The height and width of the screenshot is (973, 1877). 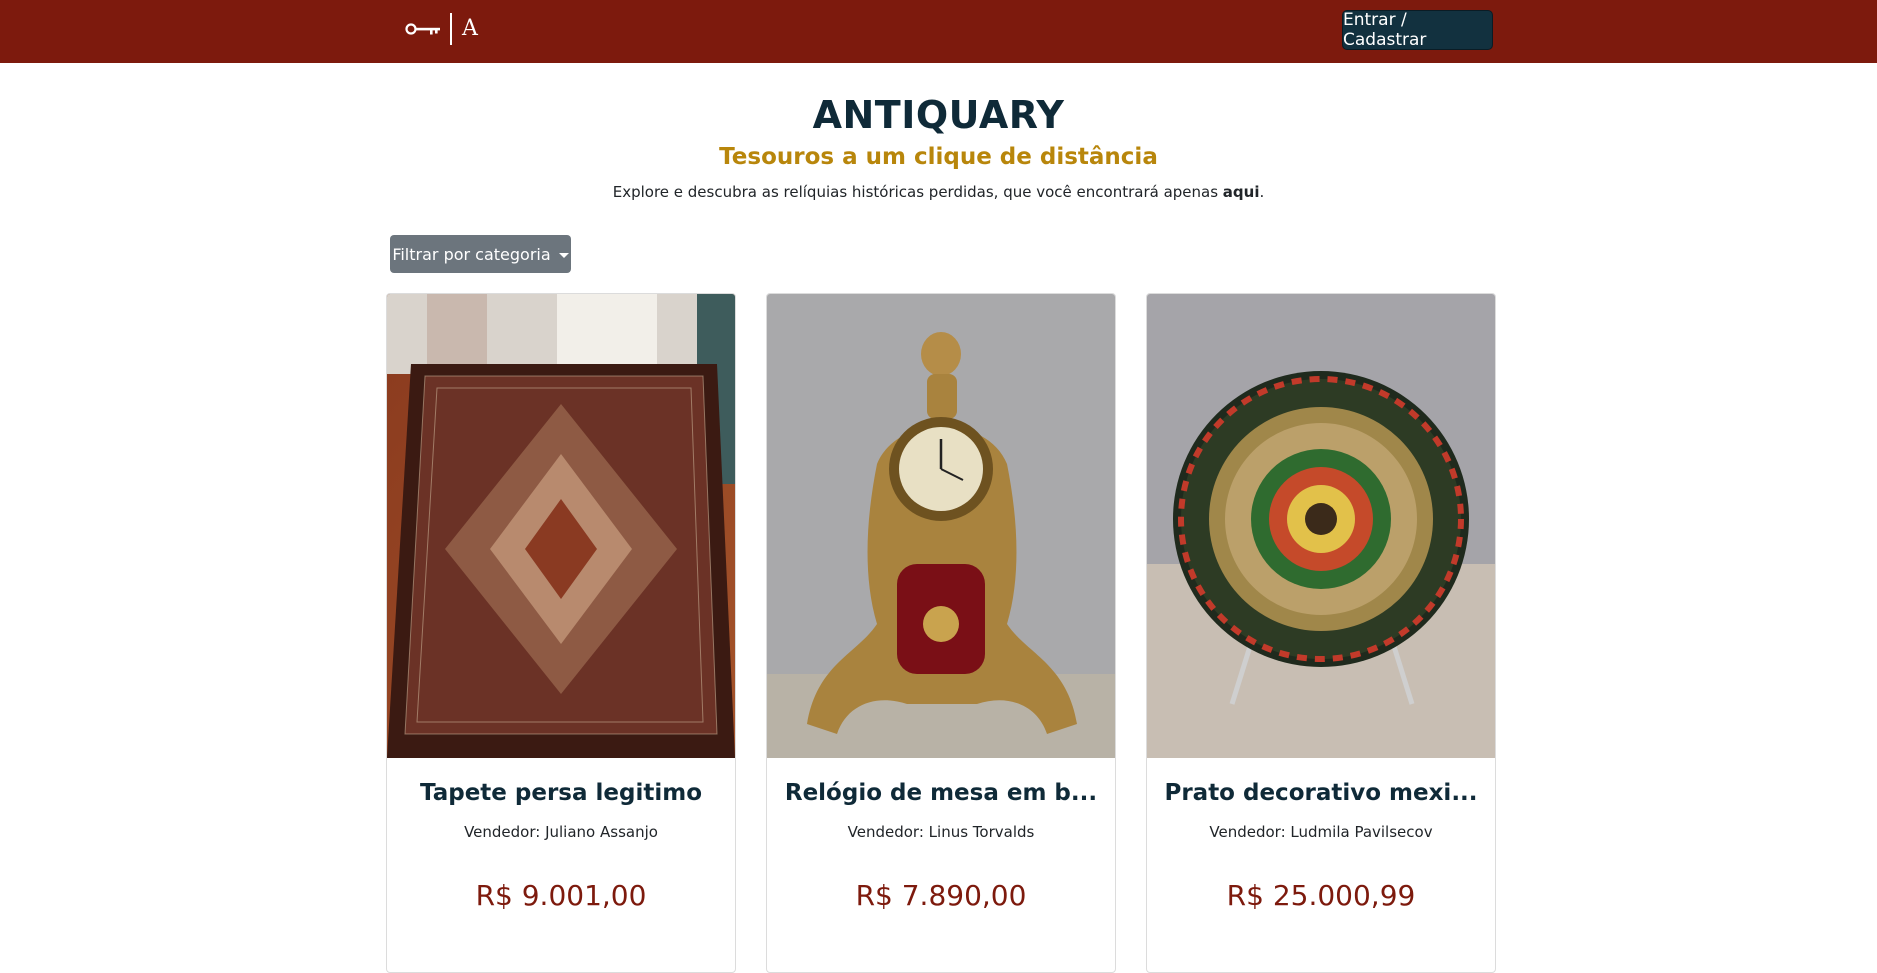 I want to click on category-filter-dropdown: Filtrar por categoria, so click(x=480, y=254).